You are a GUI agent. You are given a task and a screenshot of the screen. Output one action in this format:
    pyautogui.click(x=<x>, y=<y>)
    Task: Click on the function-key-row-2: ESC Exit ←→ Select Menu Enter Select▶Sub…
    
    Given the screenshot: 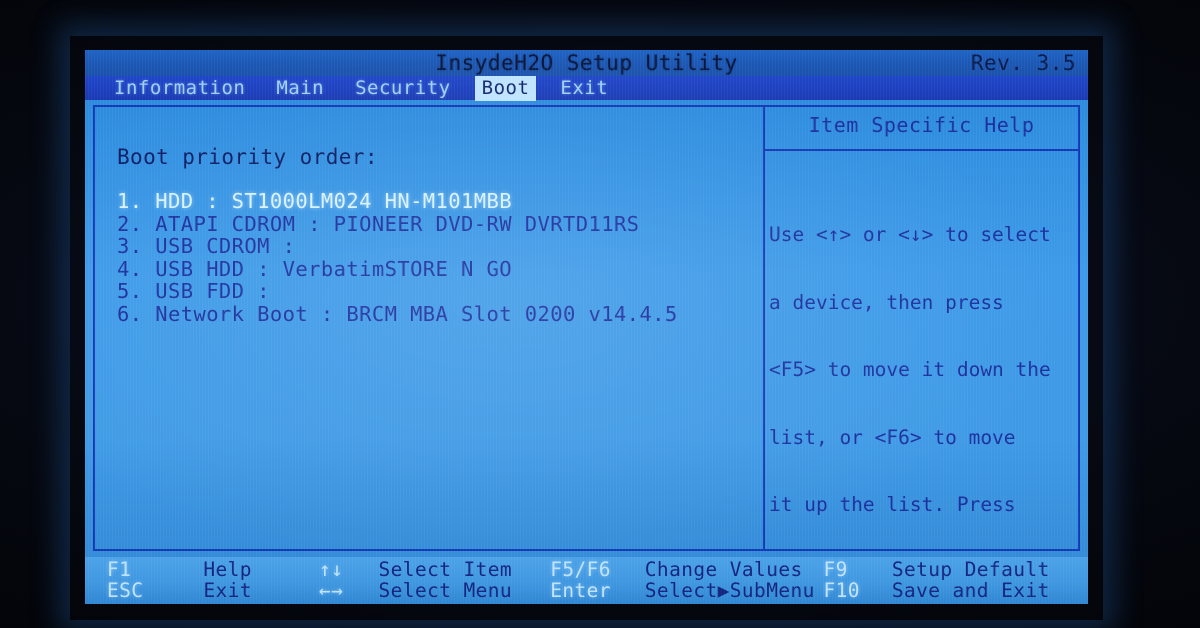 What is the action you would take?
    pyautogui.click(x=587, y=590)
    